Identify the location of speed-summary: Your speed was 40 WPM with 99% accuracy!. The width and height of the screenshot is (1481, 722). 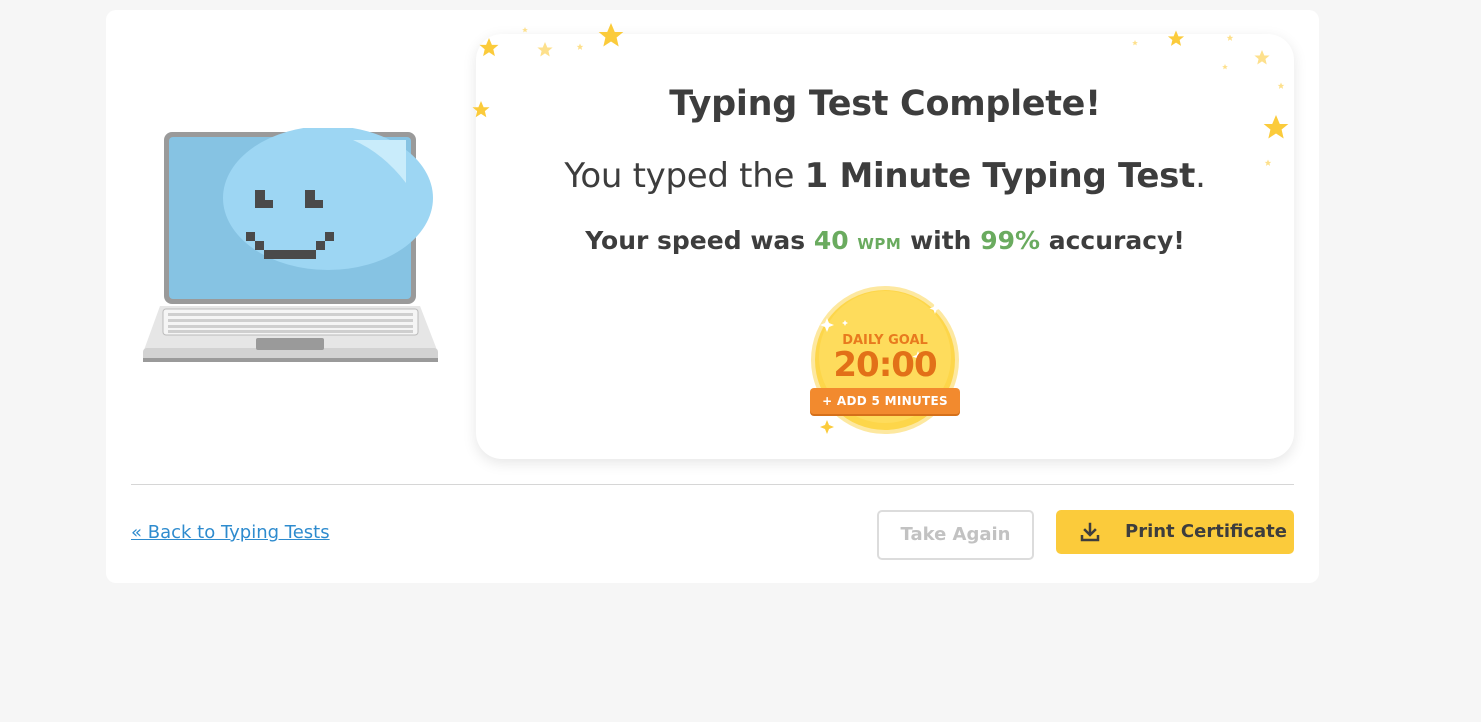
(885, 240).